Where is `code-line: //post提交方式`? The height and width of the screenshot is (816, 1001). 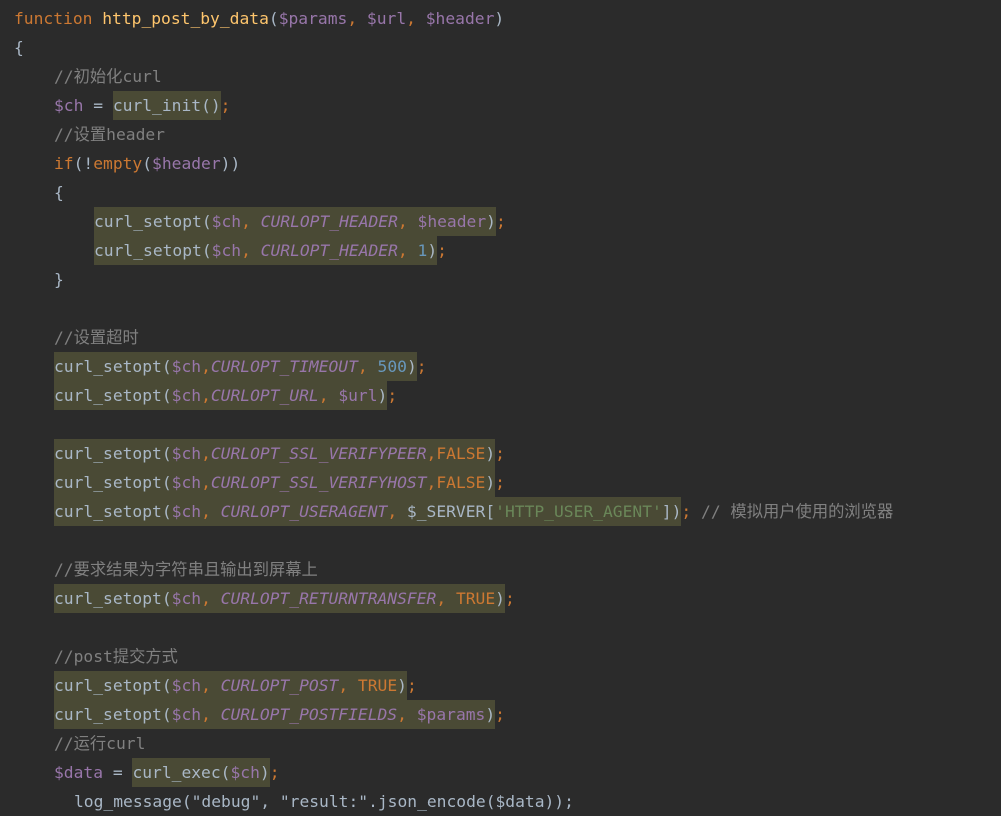 code-line: //post提交方式 is located at coordinates (116, 656).